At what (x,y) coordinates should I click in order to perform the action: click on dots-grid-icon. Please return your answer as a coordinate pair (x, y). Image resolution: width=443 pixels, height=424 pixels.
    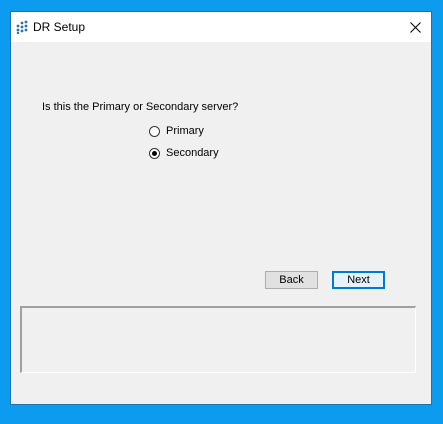
    Looking at the image, I should click on (22, 27).